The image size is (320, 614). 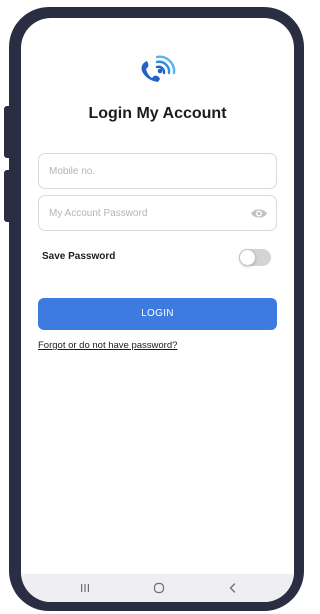 I want to click on eye-icon, so click(x=259, y=213).